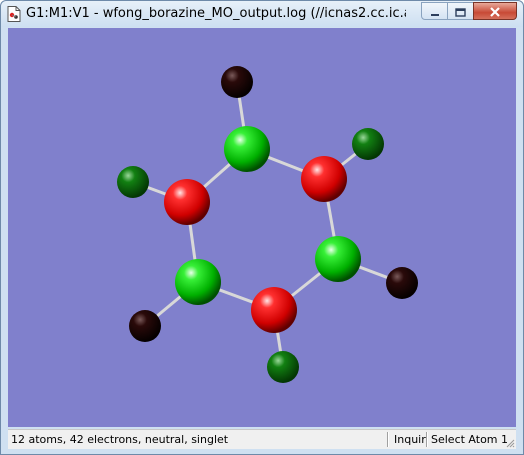 Image resolution: width=524 pixels, height=455 pixels. Describe the element at coordinates (120, 439) in the screenshot. I see `molecule-info-status: 12 atoms, 42 electrons, neutral, singlet` at that location.